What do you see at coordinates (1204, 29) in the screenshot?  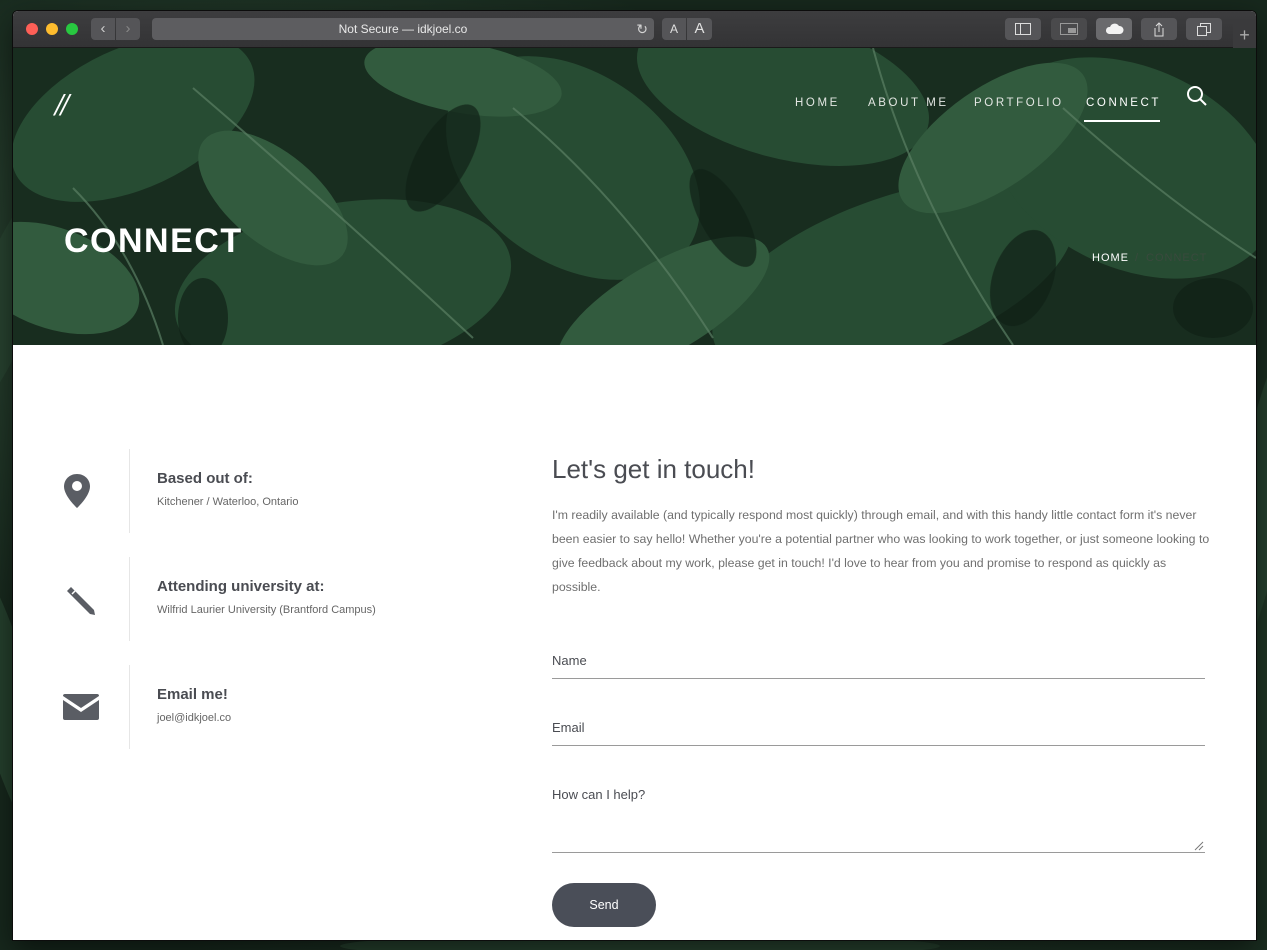 I see `tab-overview-icon` at bounding box center [1204, 29].